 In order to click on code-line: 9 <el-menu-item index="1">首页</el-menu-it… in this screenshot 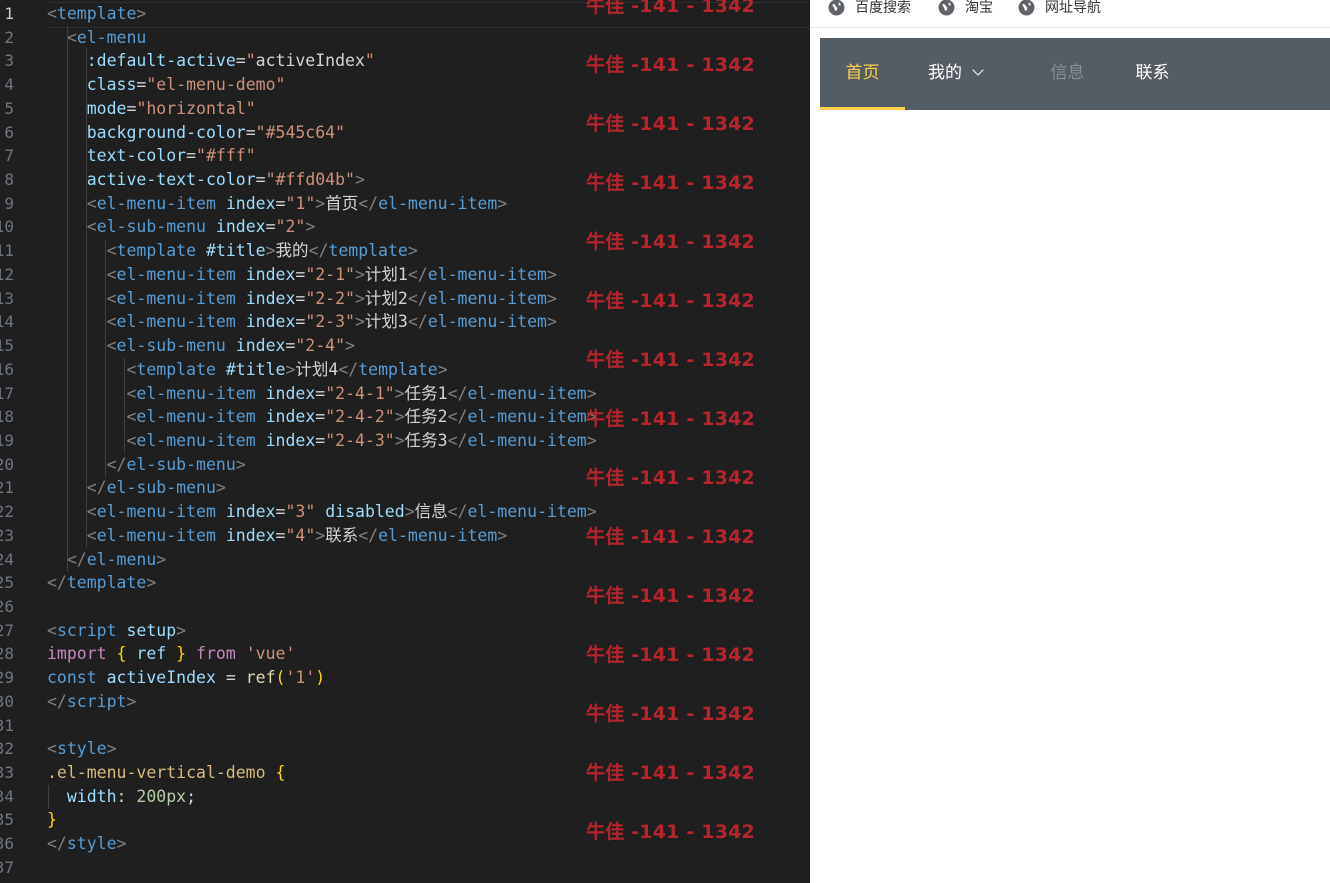, I will do `click(405, 204)`.